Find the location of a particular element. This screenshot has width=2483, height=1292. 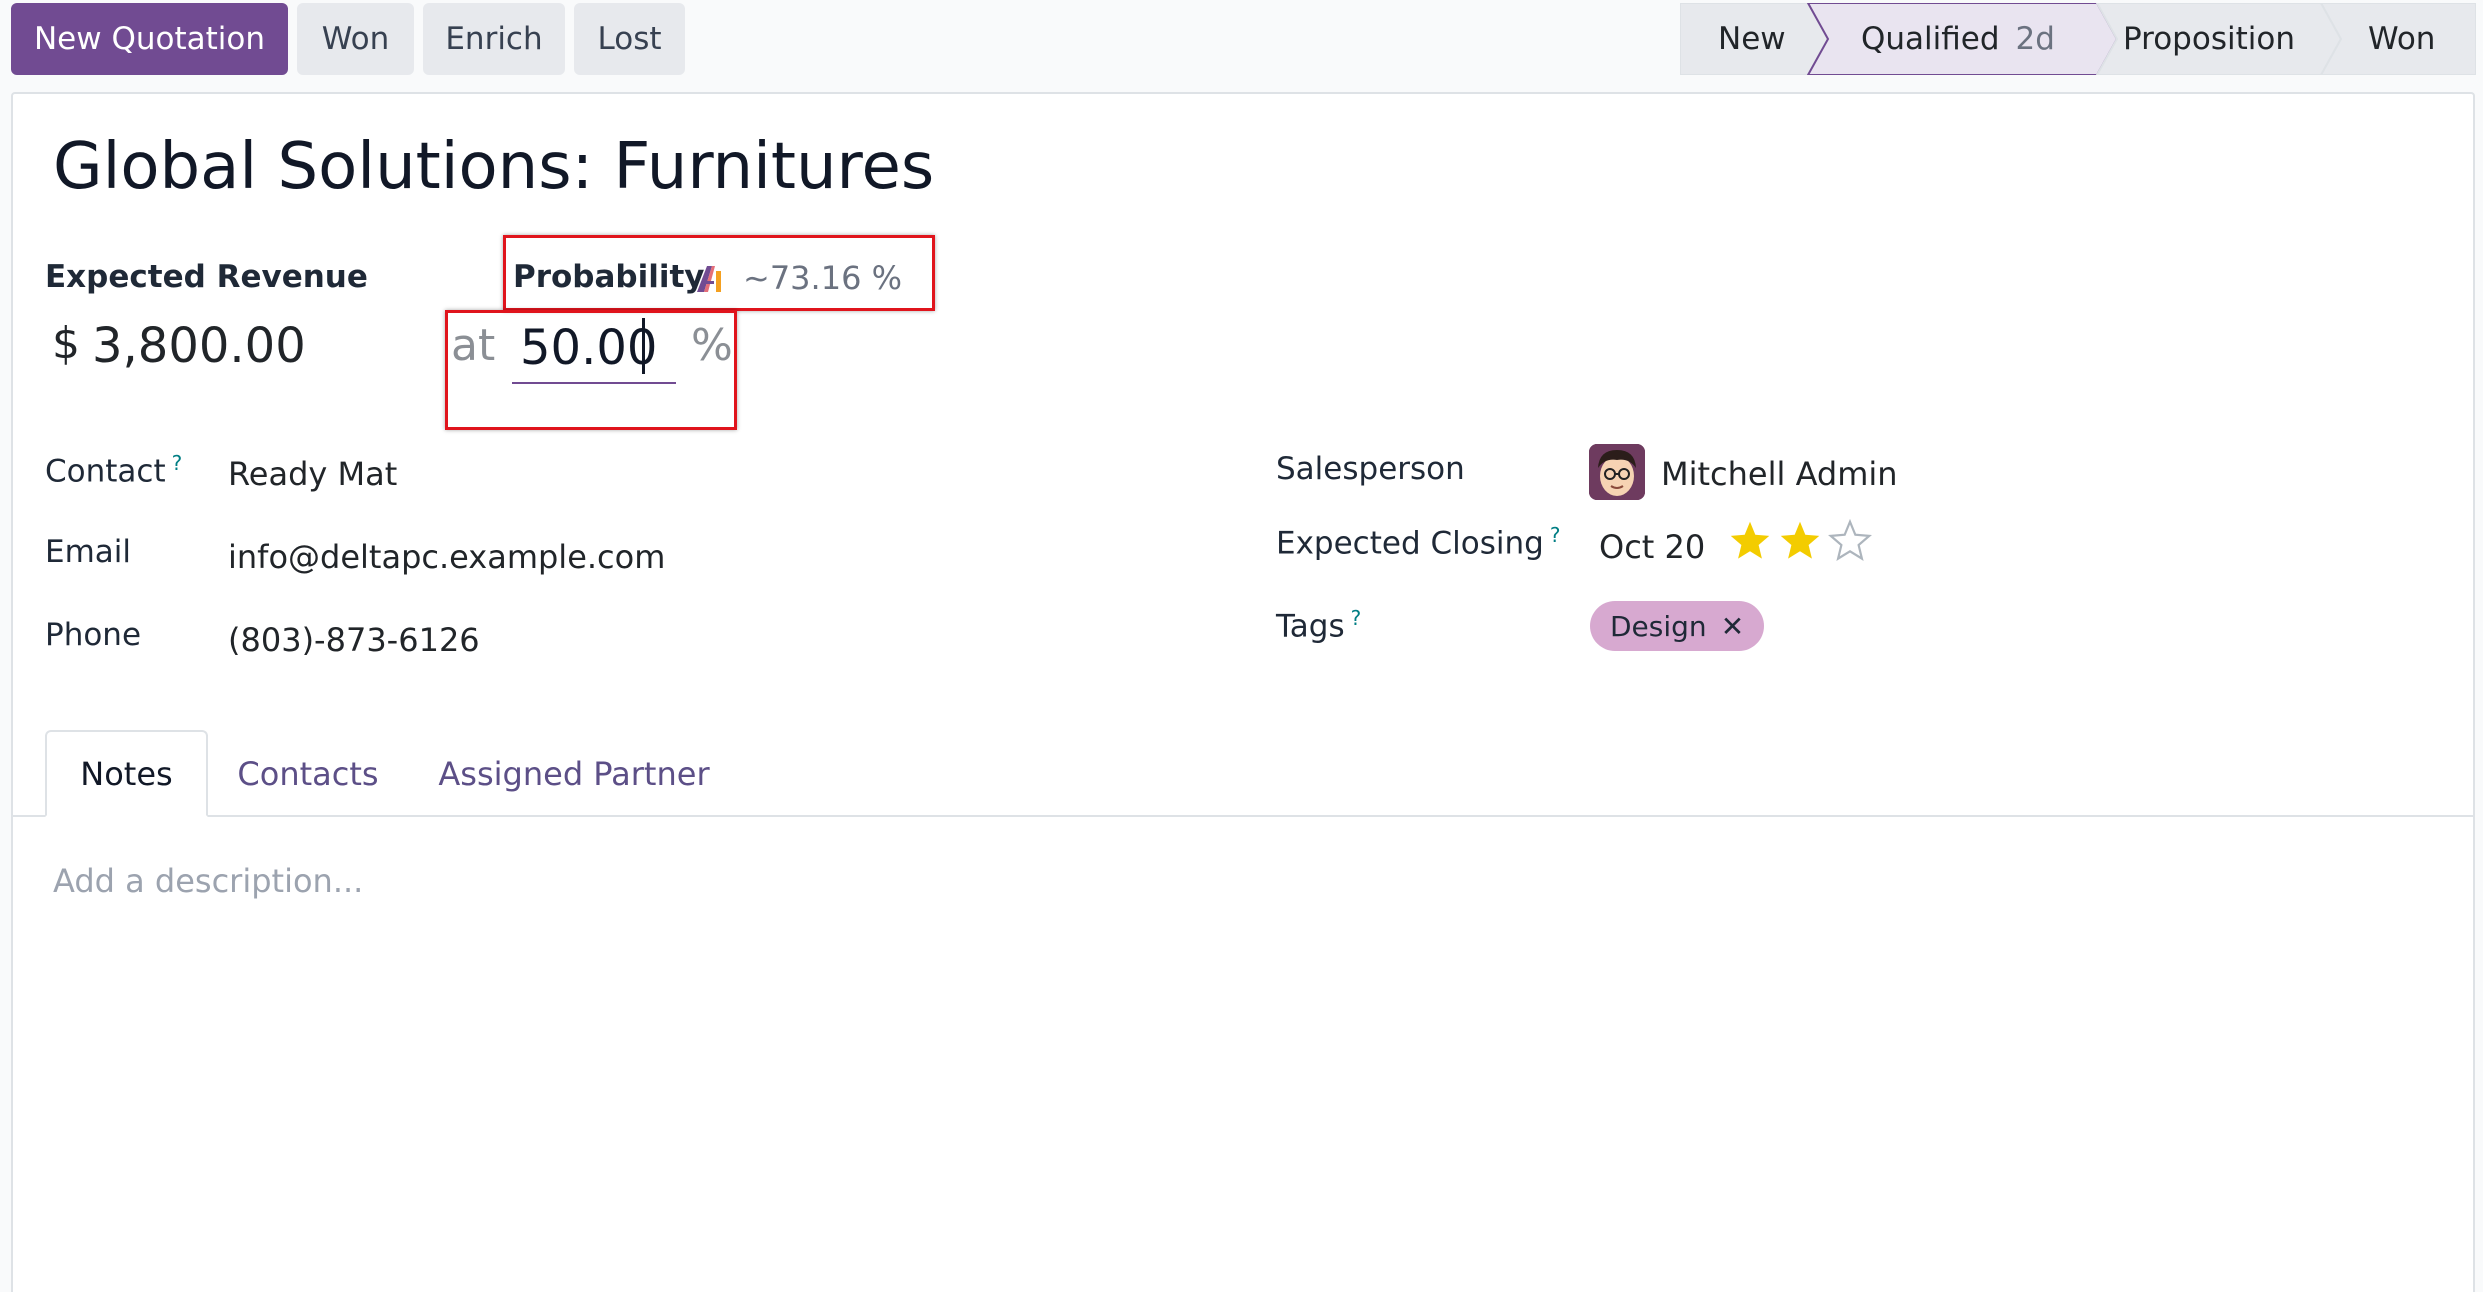

statusbar-background is located at coordinates (2078, 39).